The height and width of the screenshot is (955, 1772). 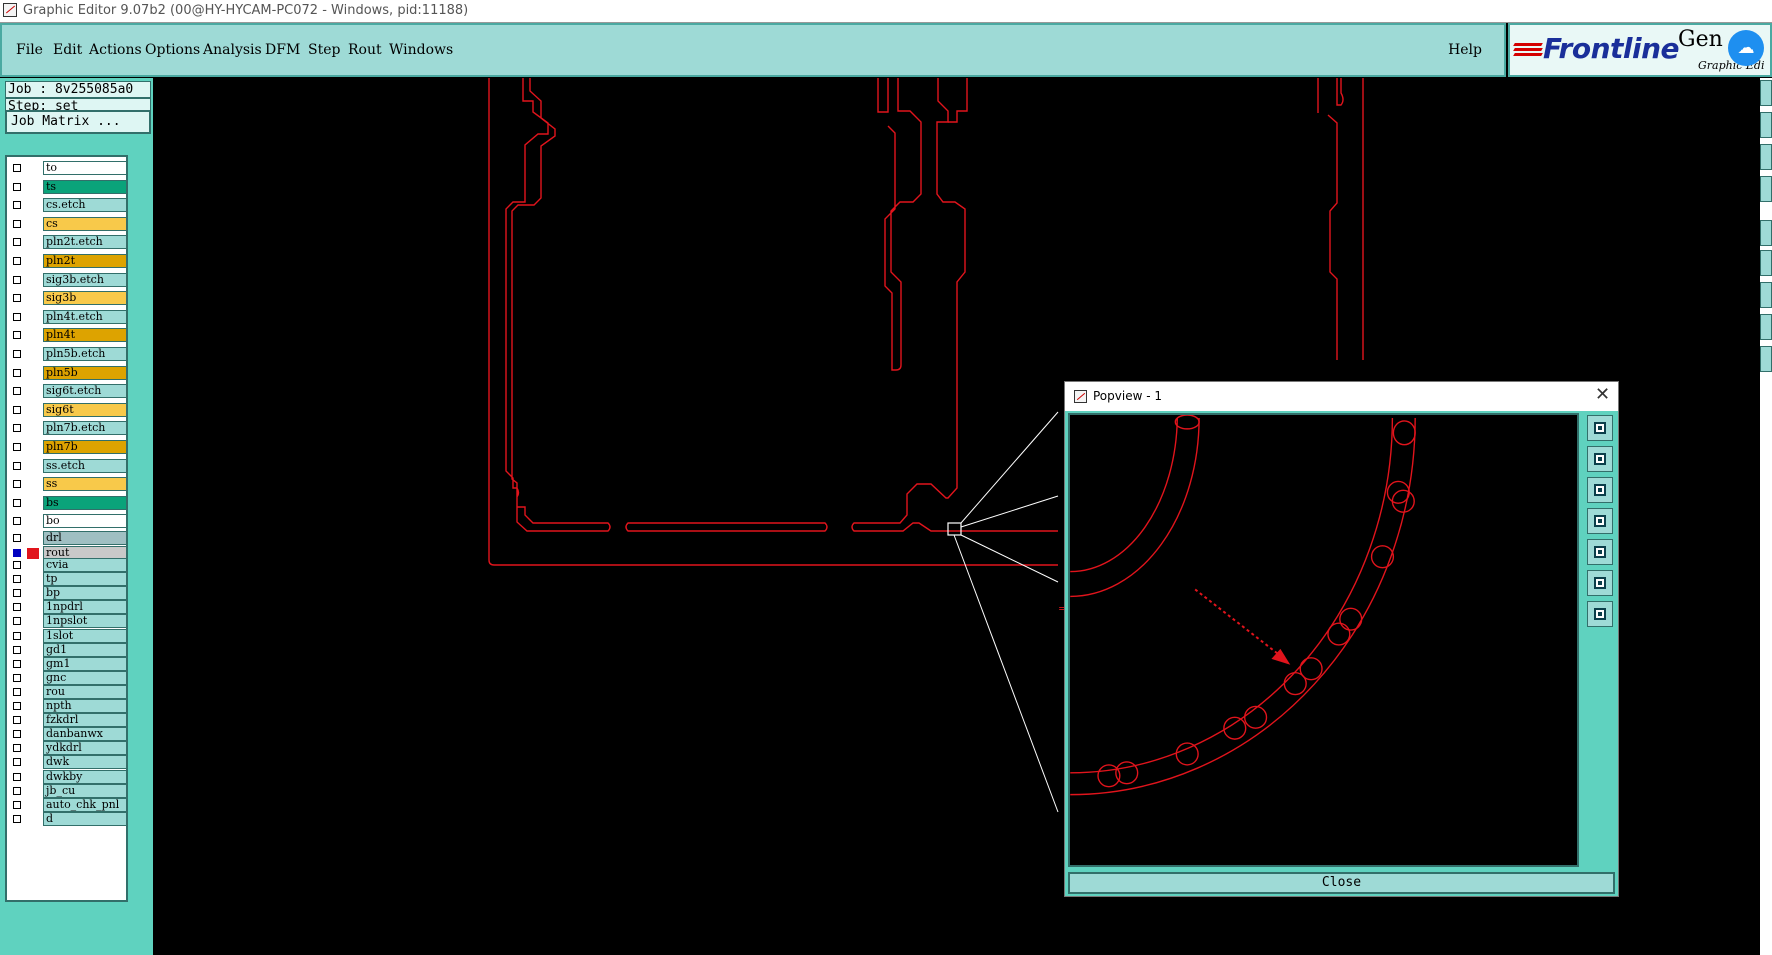 I want to click on layer-name: npth, so click(x=84, y=706).